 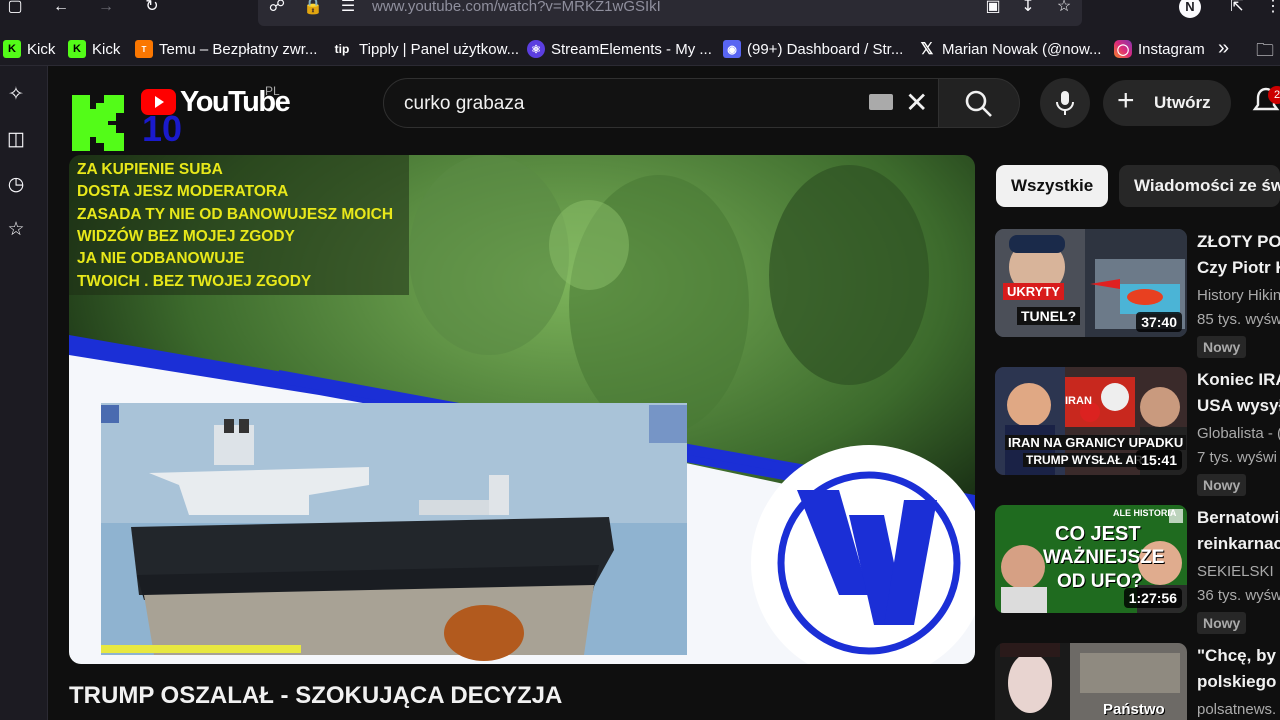 I want to click on bookmarks-star-icon: ☆, so click(x=16, y=230).